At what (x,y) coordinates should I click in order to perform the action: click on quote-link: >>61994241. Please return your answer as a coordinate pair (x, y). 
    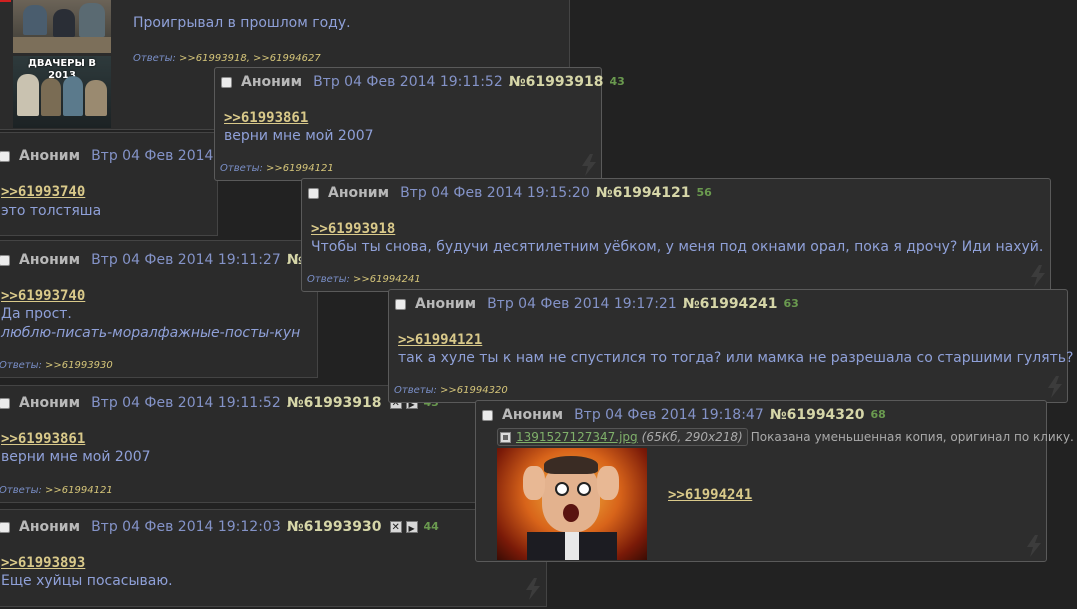
    Looking at the image, I should click on (710, 495).